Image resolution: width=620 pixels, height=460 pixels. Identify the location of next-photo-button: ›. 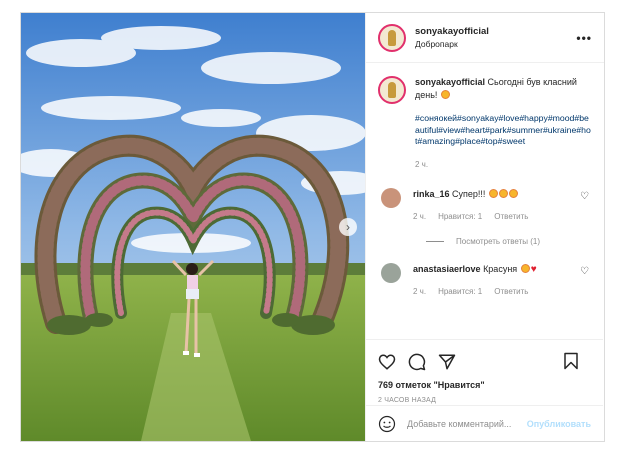
(348, 227).